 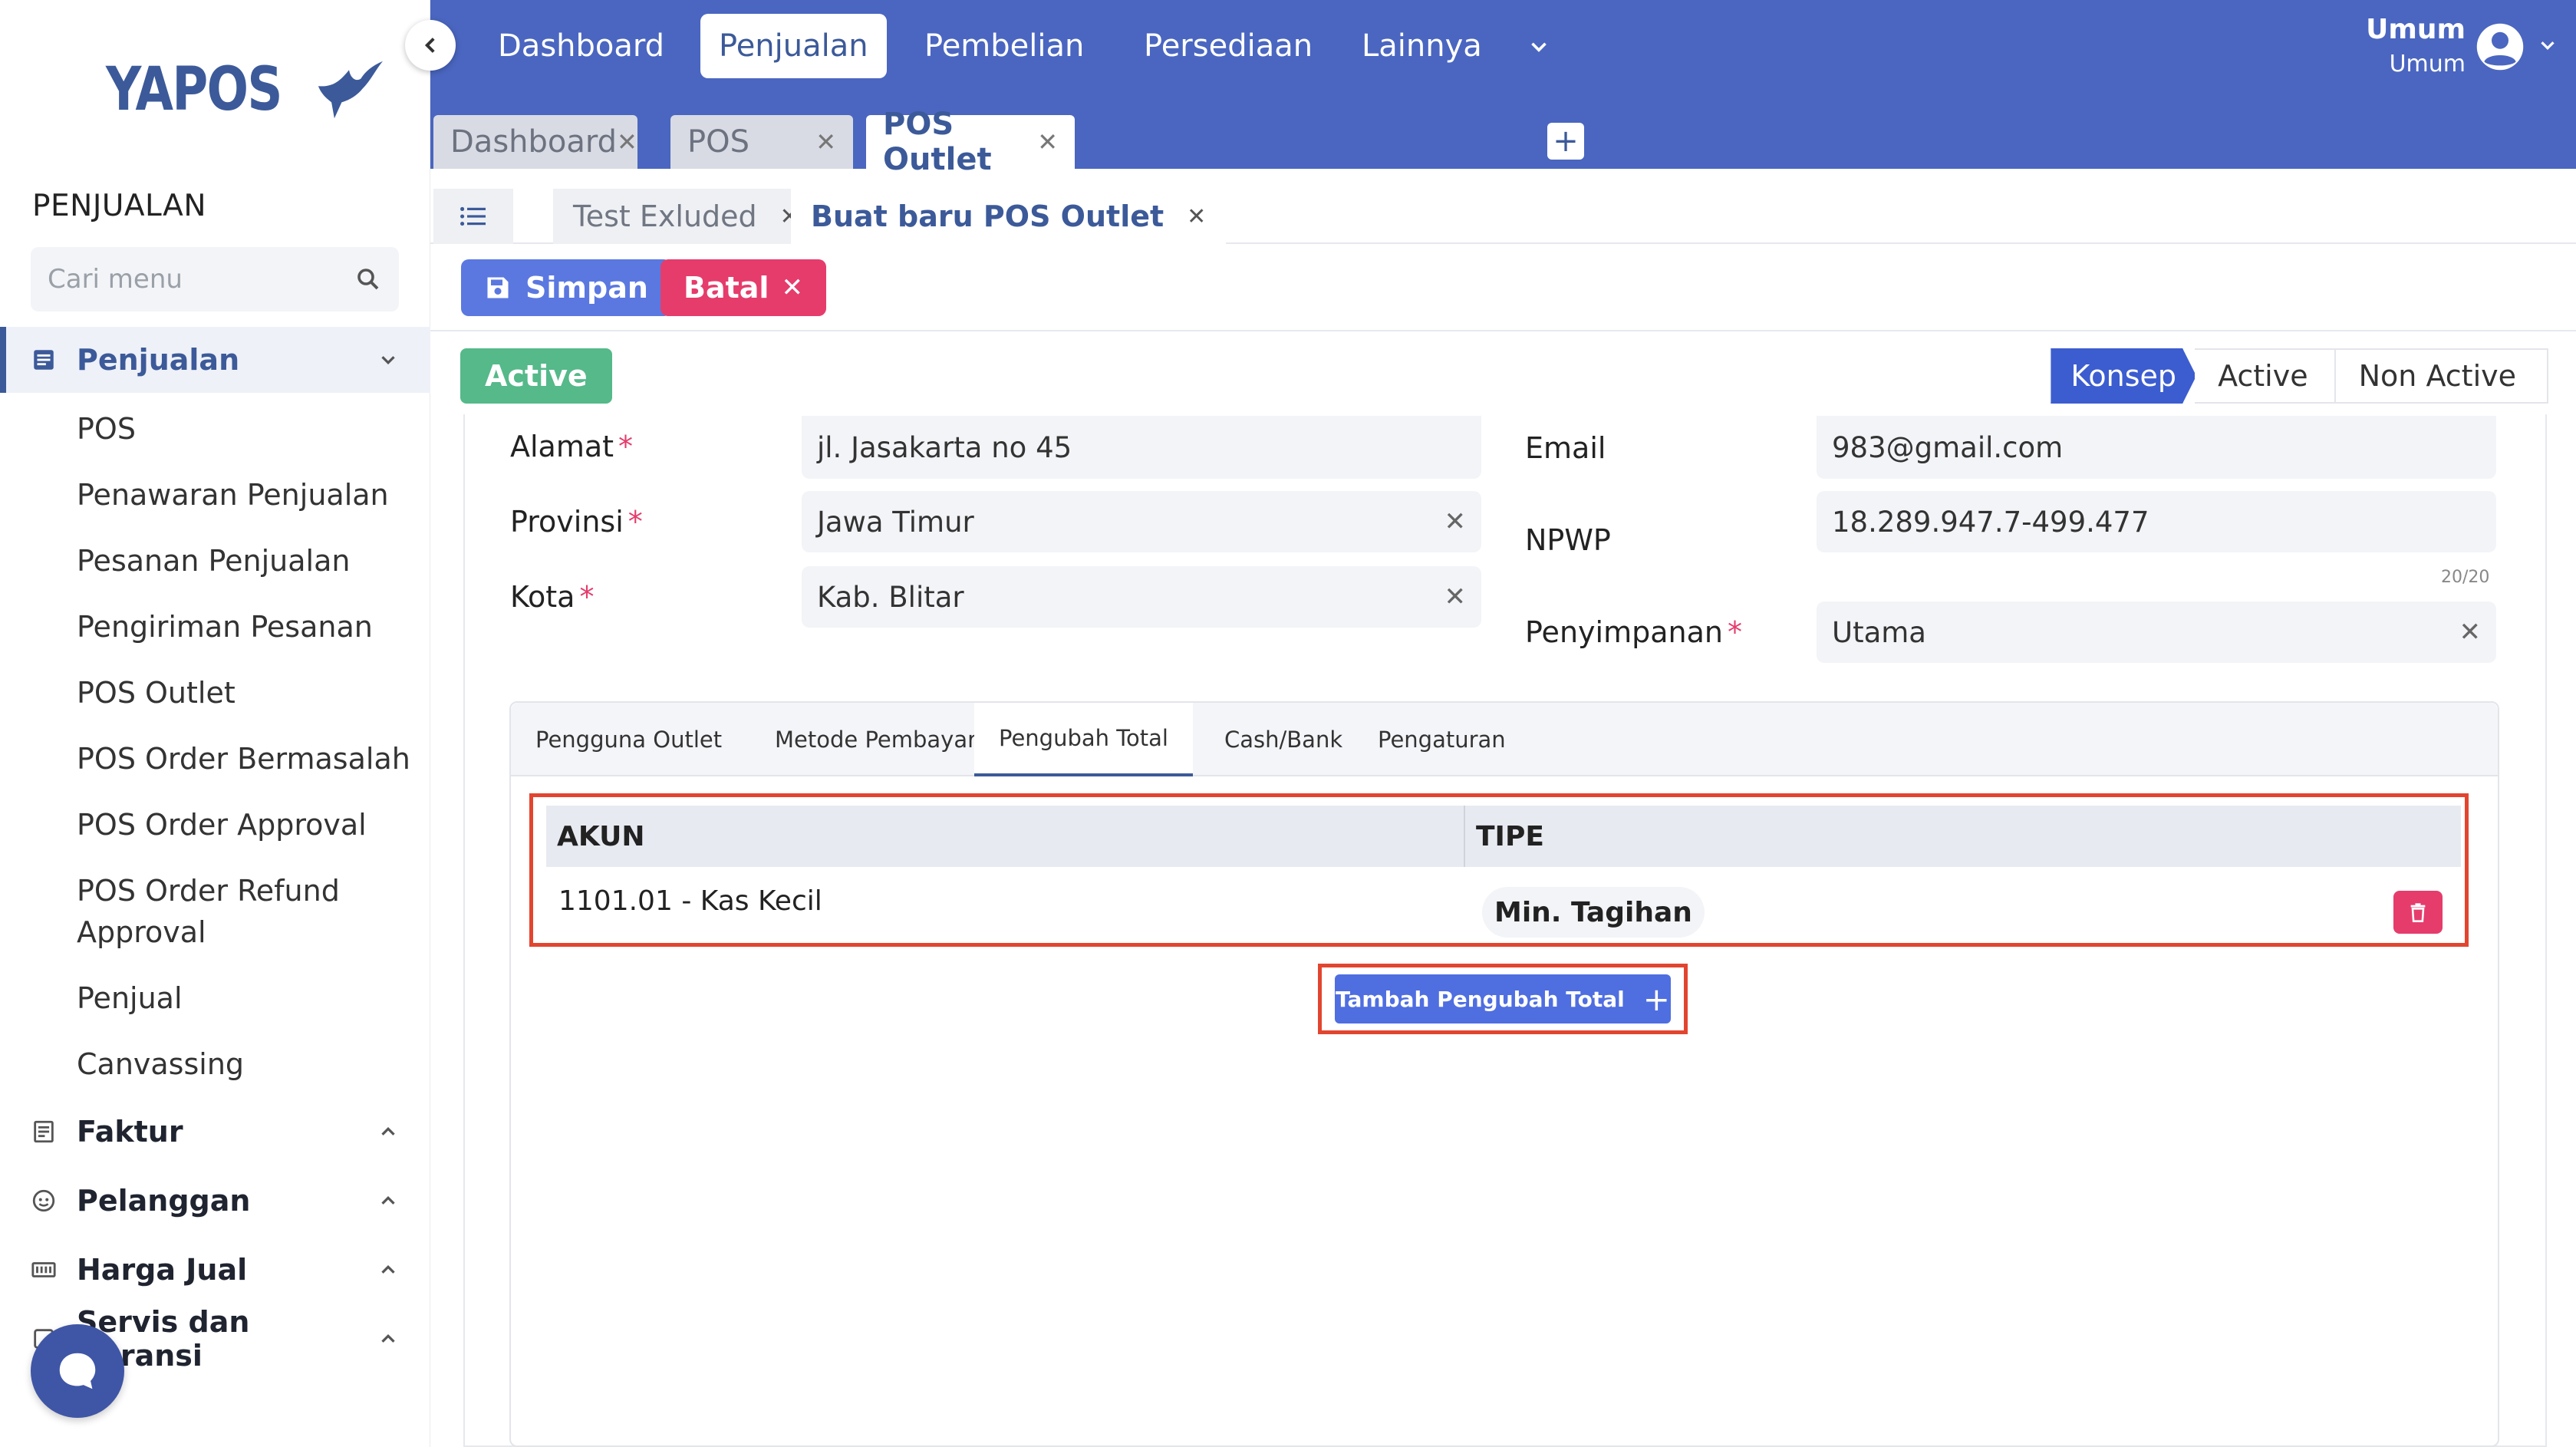 I want to click on topnav-lainnya: Lainnya, so click(x=1421, y=46).